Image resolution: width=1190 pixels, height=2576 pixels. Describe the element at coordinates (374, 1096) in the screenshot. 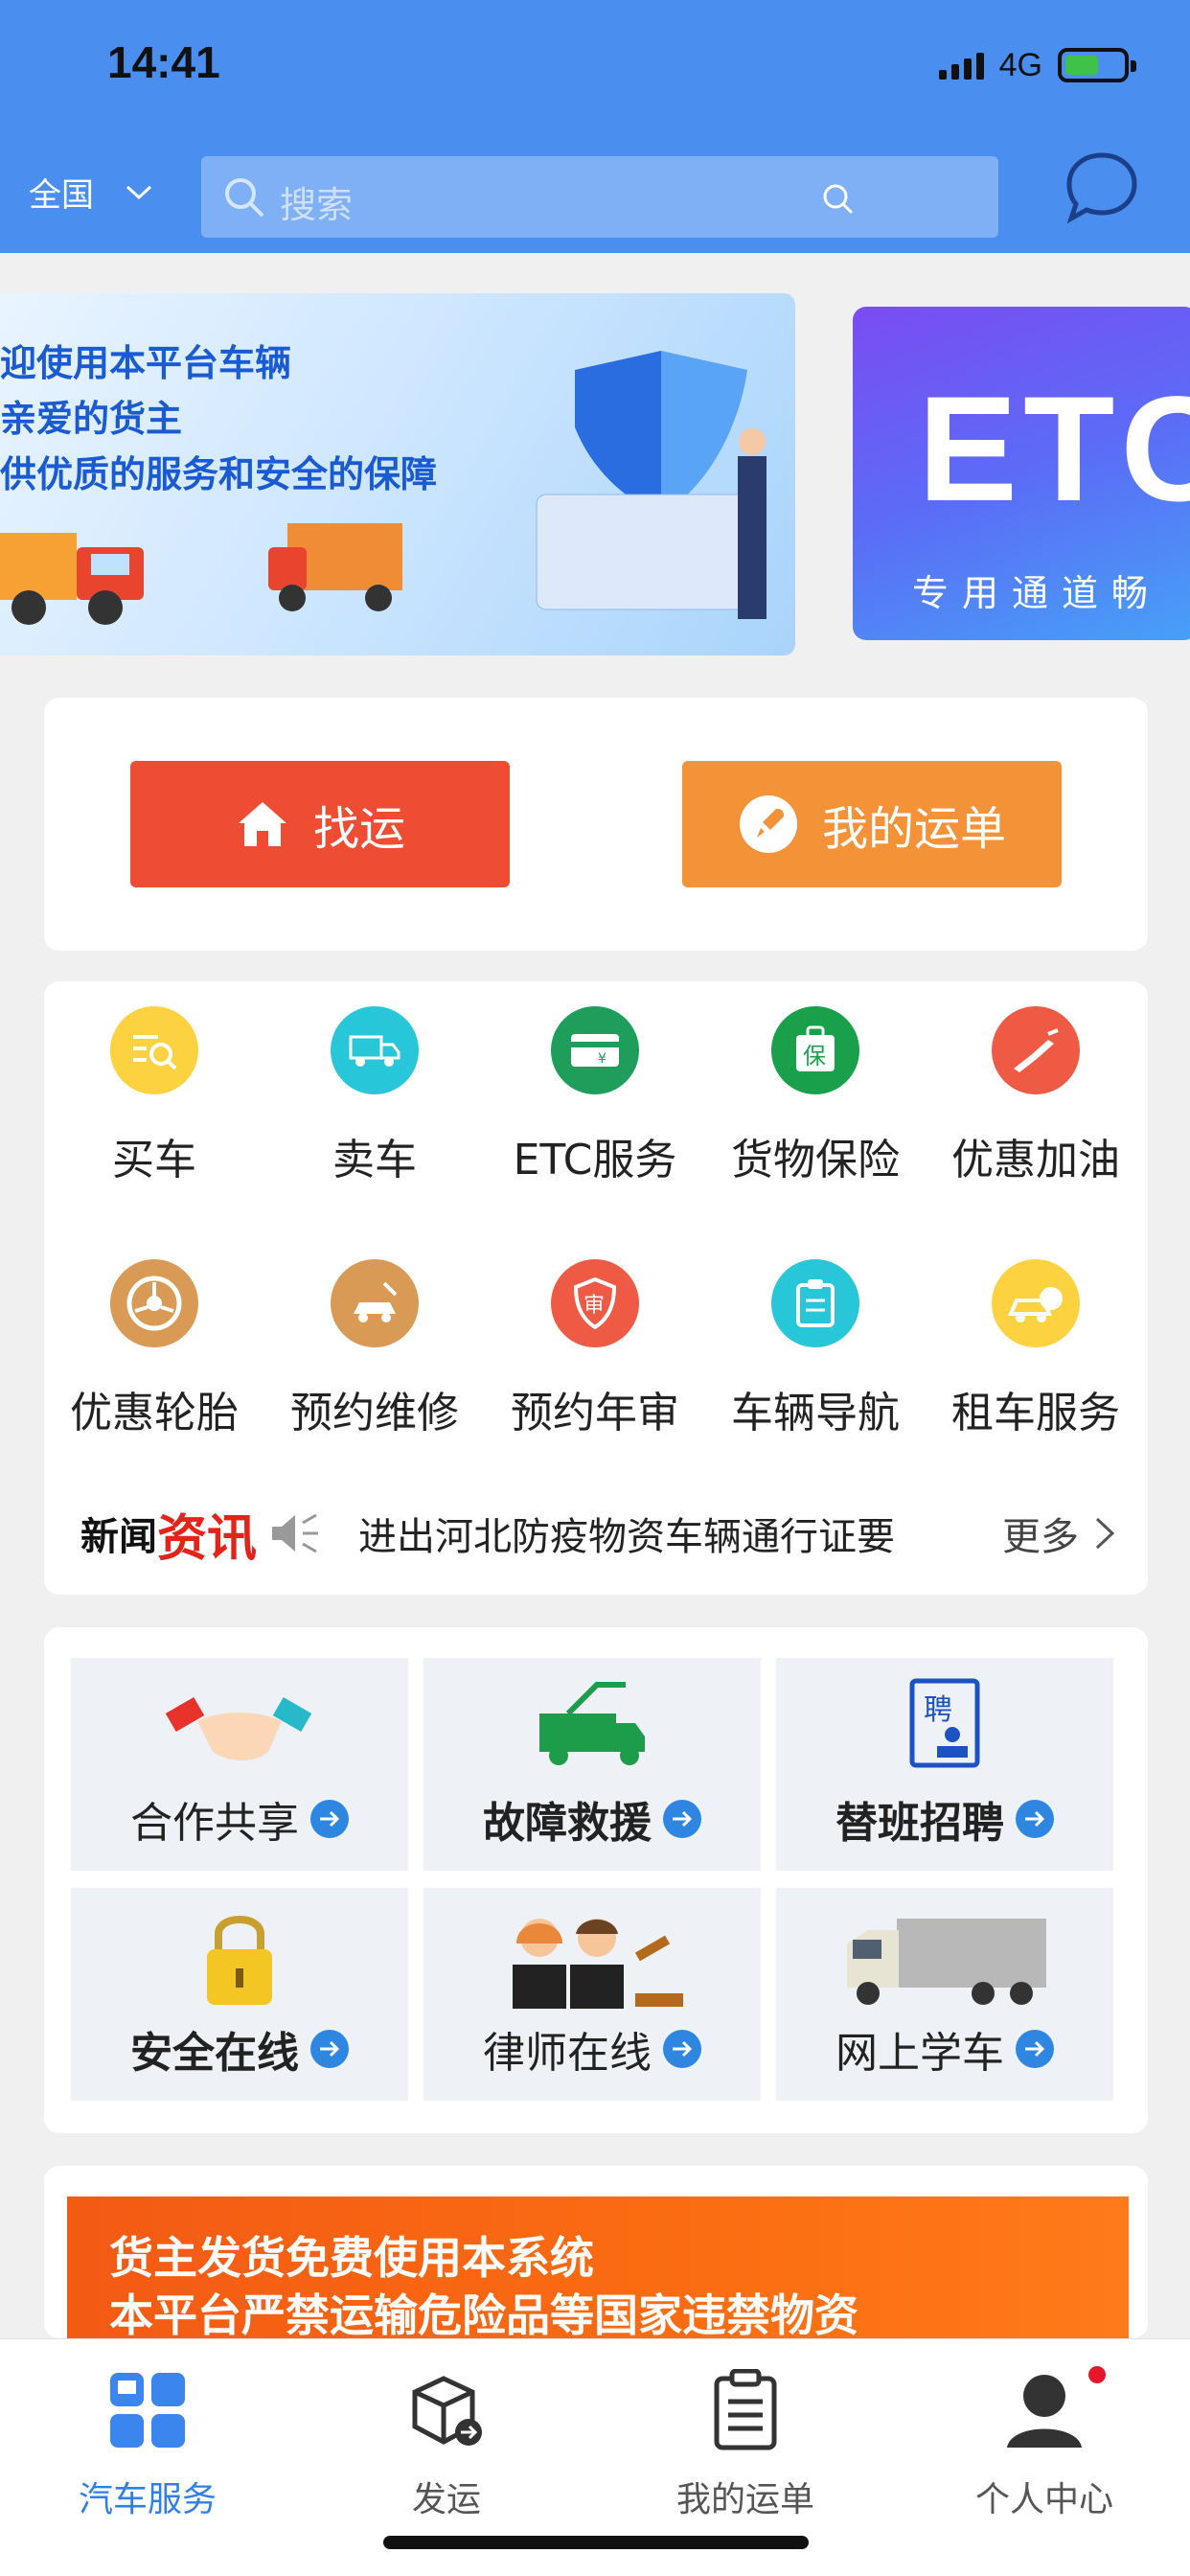

I see `service-sell-car: 卖车` at that location.